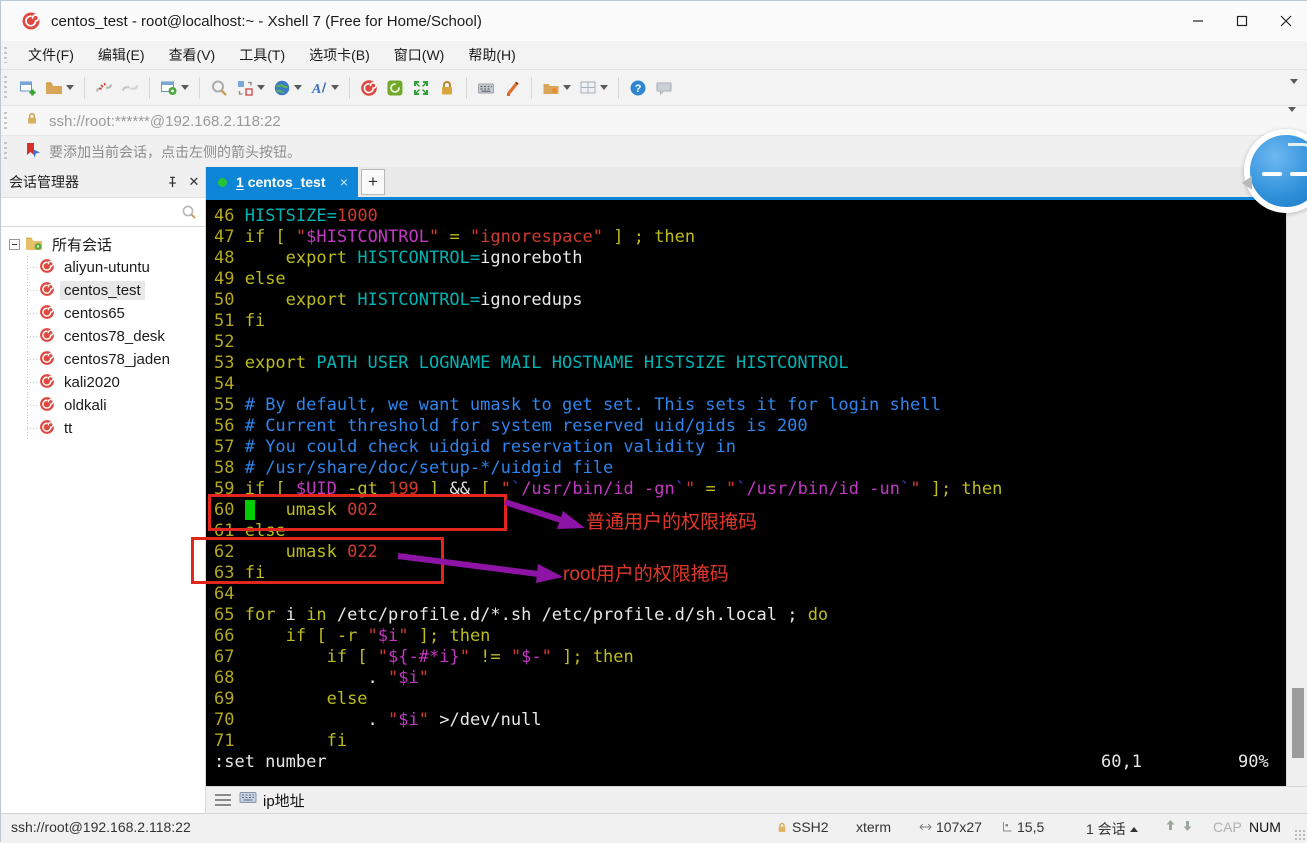 The image size is (1307, 843). Describe the element at coordinates (1247, 183) in the screenshot. I see `widget-collapse-icon` at that location.